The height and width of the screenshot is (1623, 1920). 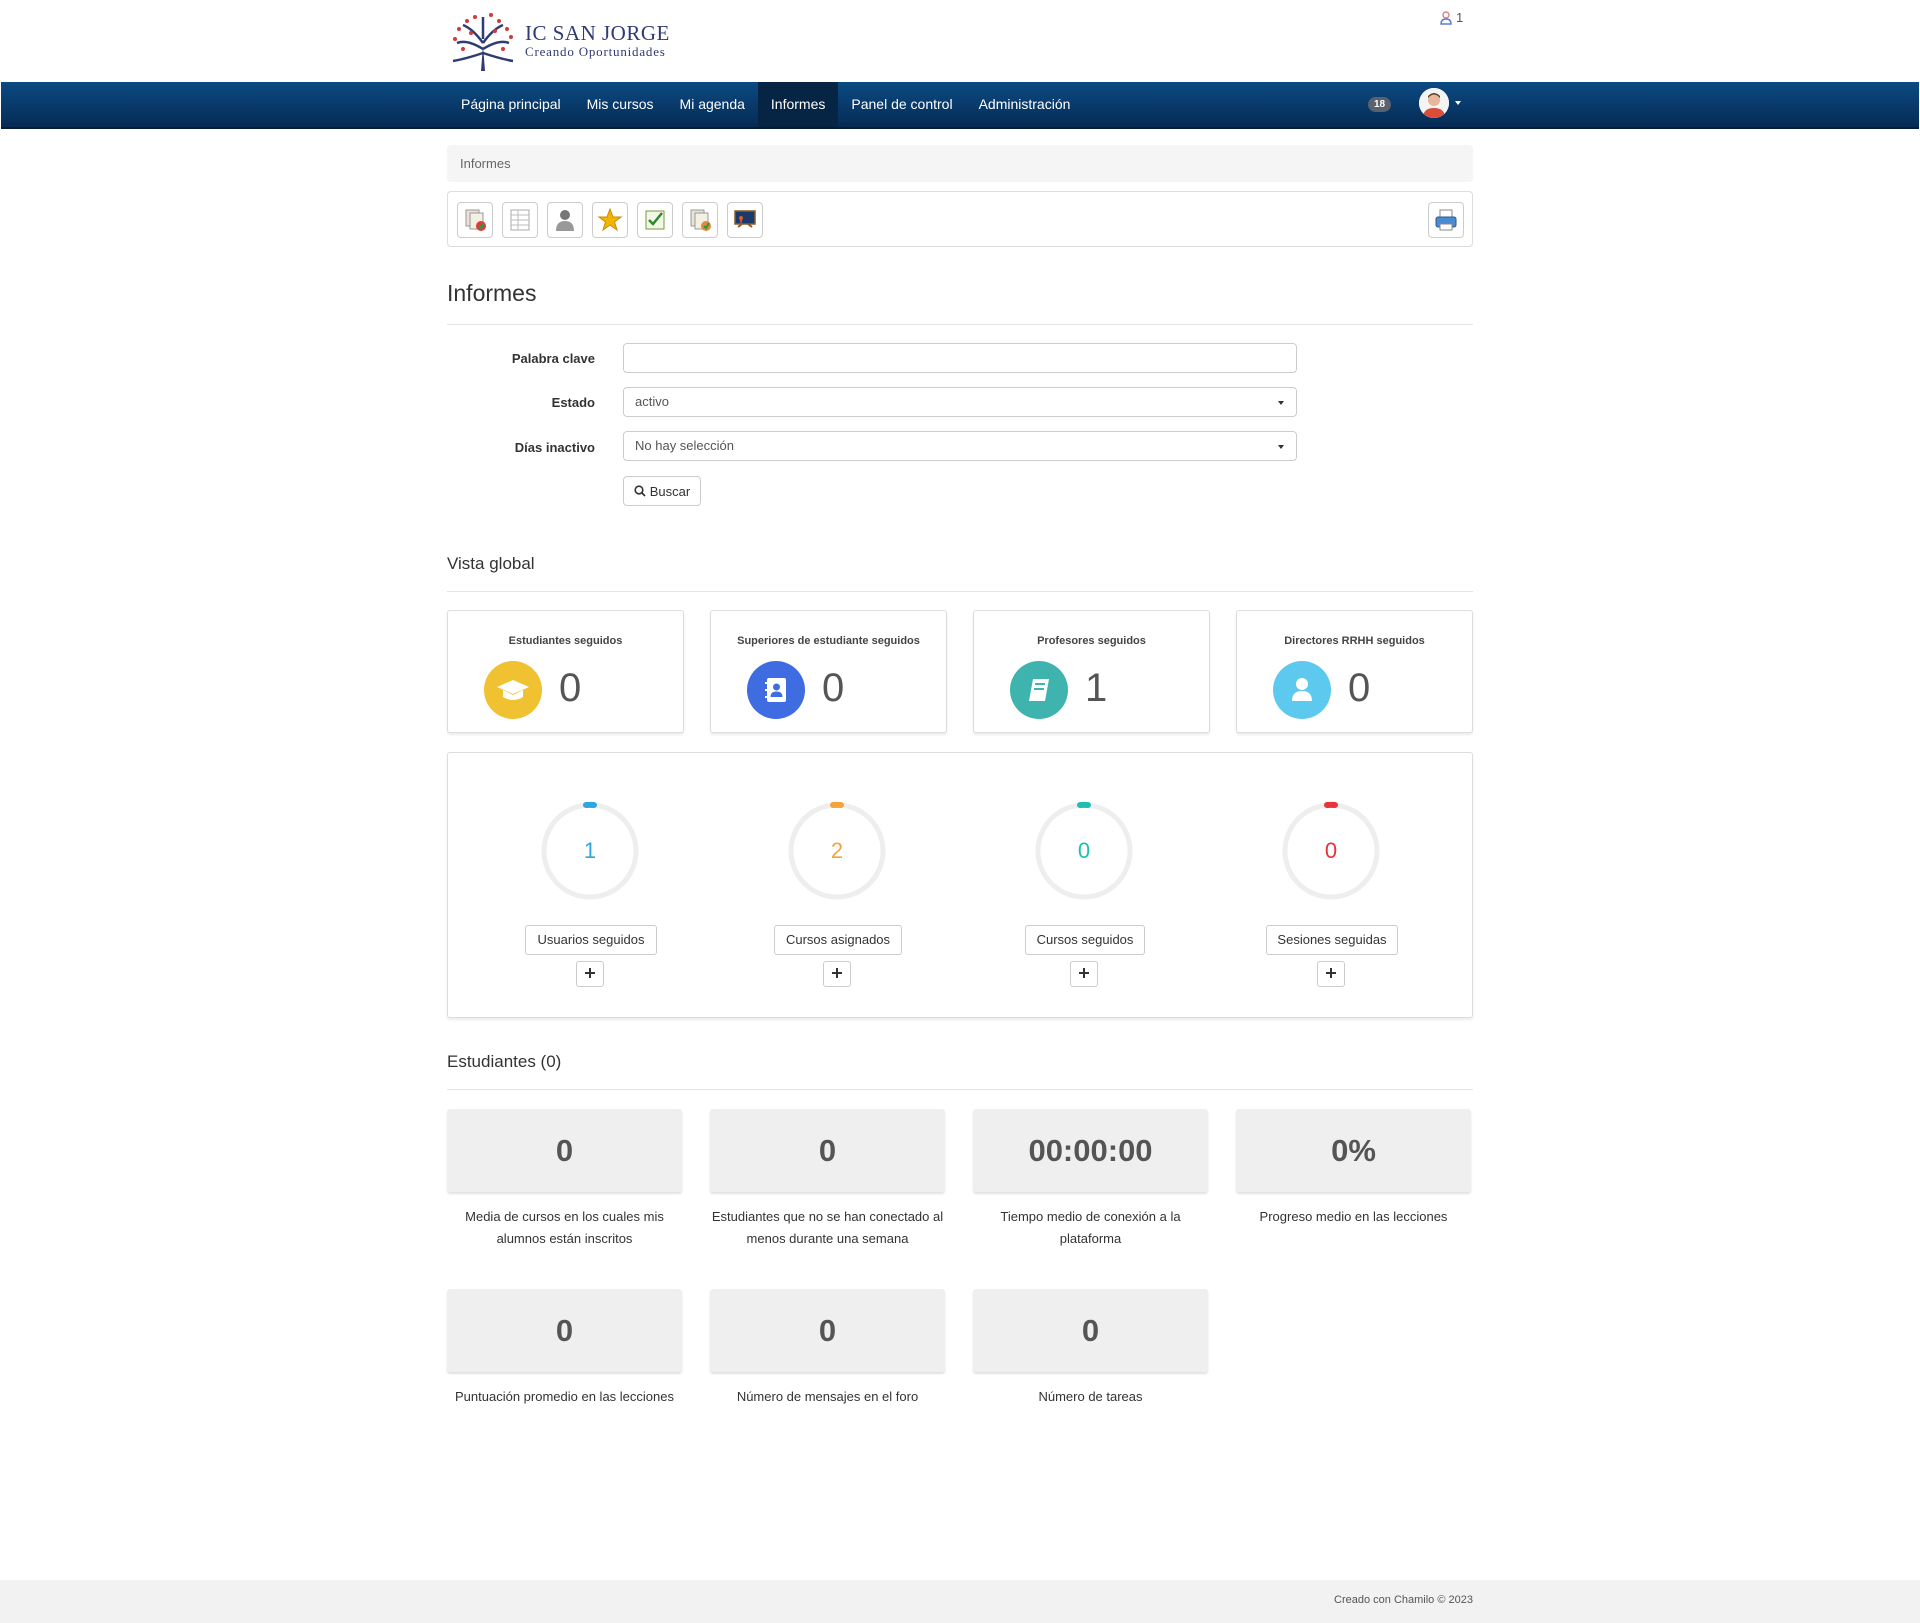 I want to click on stat-label: Número de mensajes en el foro, so click(x=827, y=1396).